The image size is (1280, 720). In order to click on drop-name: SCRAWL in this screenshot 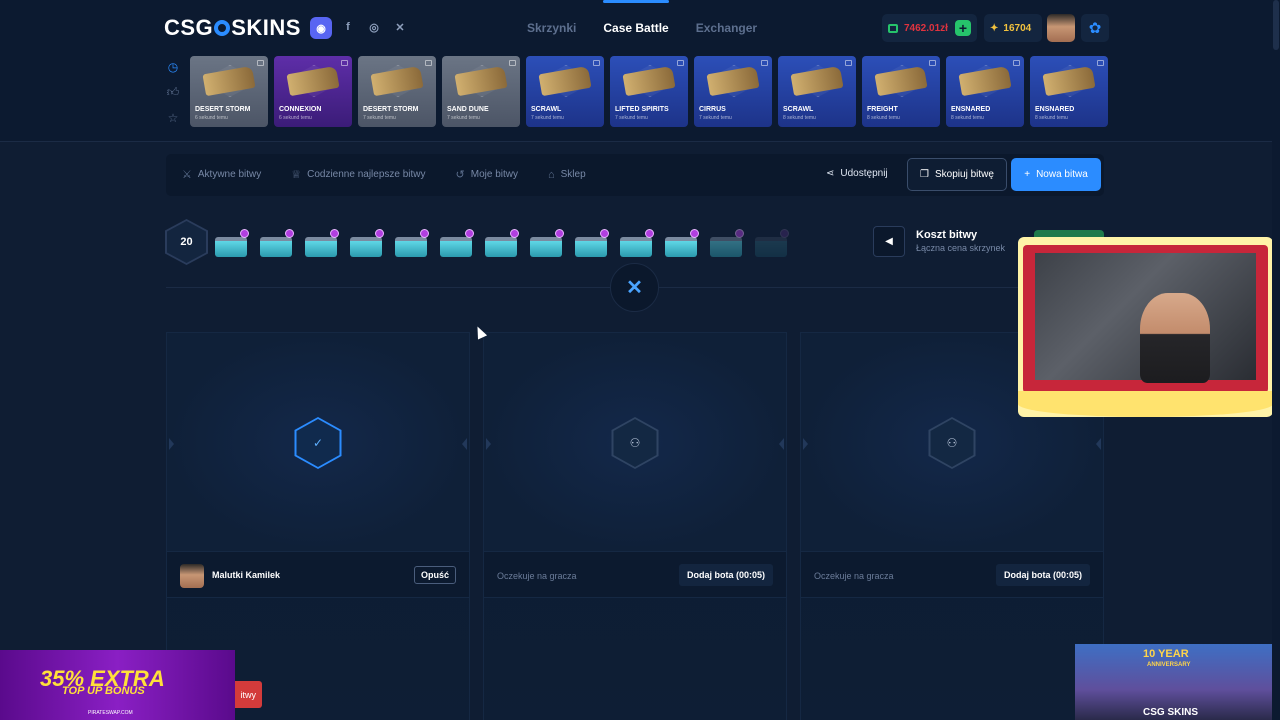, I will do `click(798, 109)`.